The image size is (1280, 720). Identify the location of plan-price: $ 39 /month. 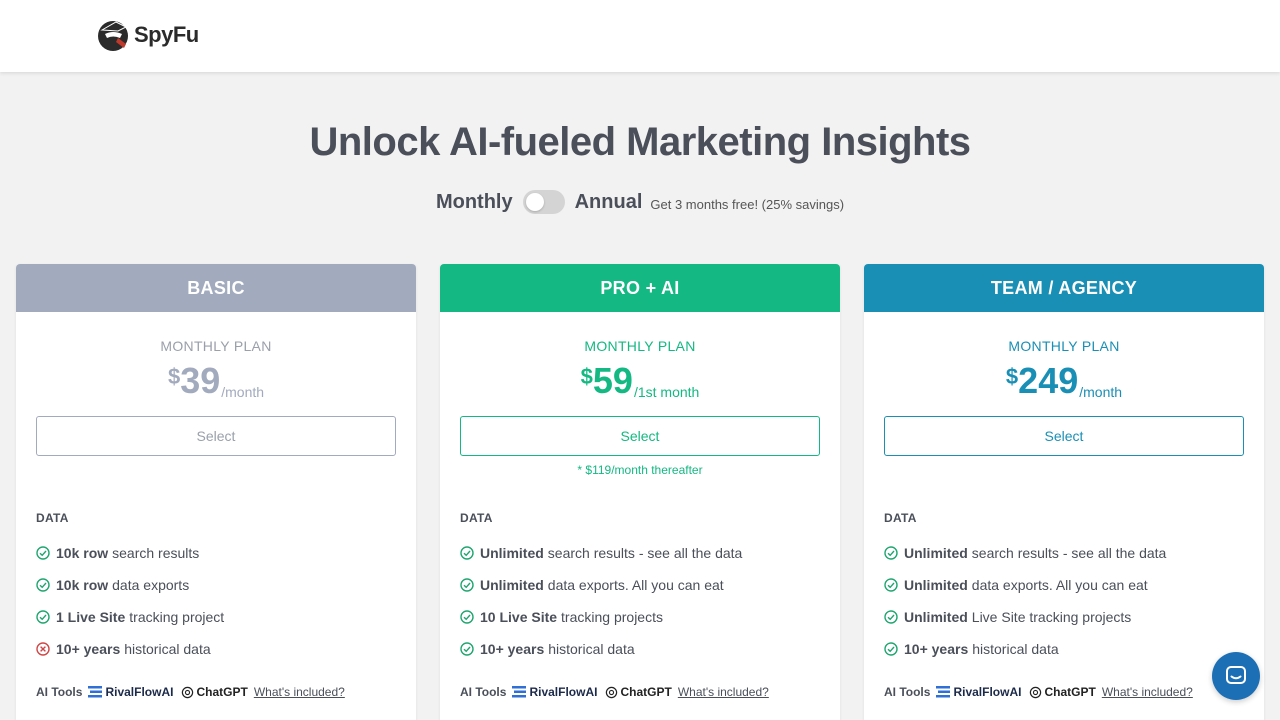
(216, 382).